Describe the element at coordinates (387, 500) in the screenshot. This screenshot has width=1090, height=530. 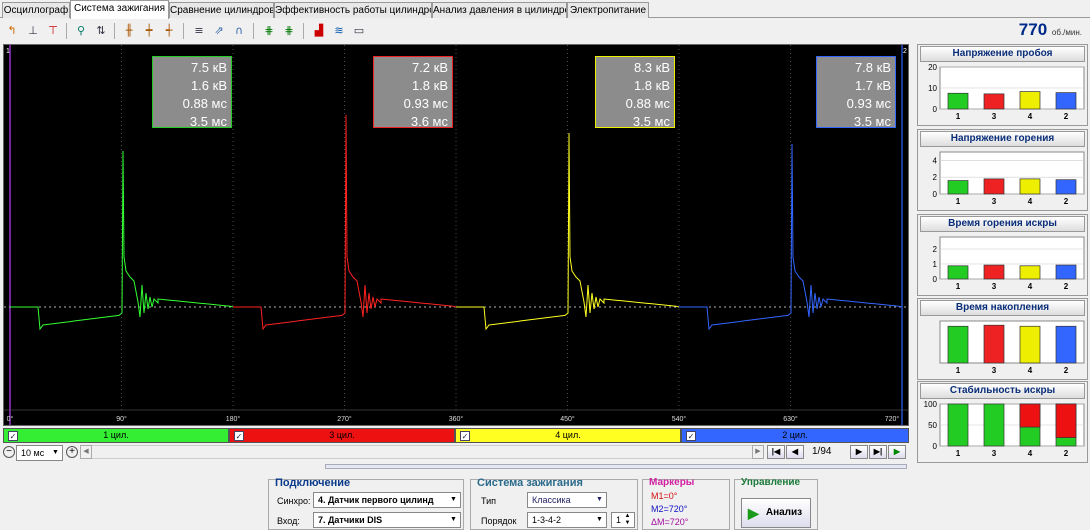
I see `sync-select: 4. Датчик первого цилинд ▼` at that location.